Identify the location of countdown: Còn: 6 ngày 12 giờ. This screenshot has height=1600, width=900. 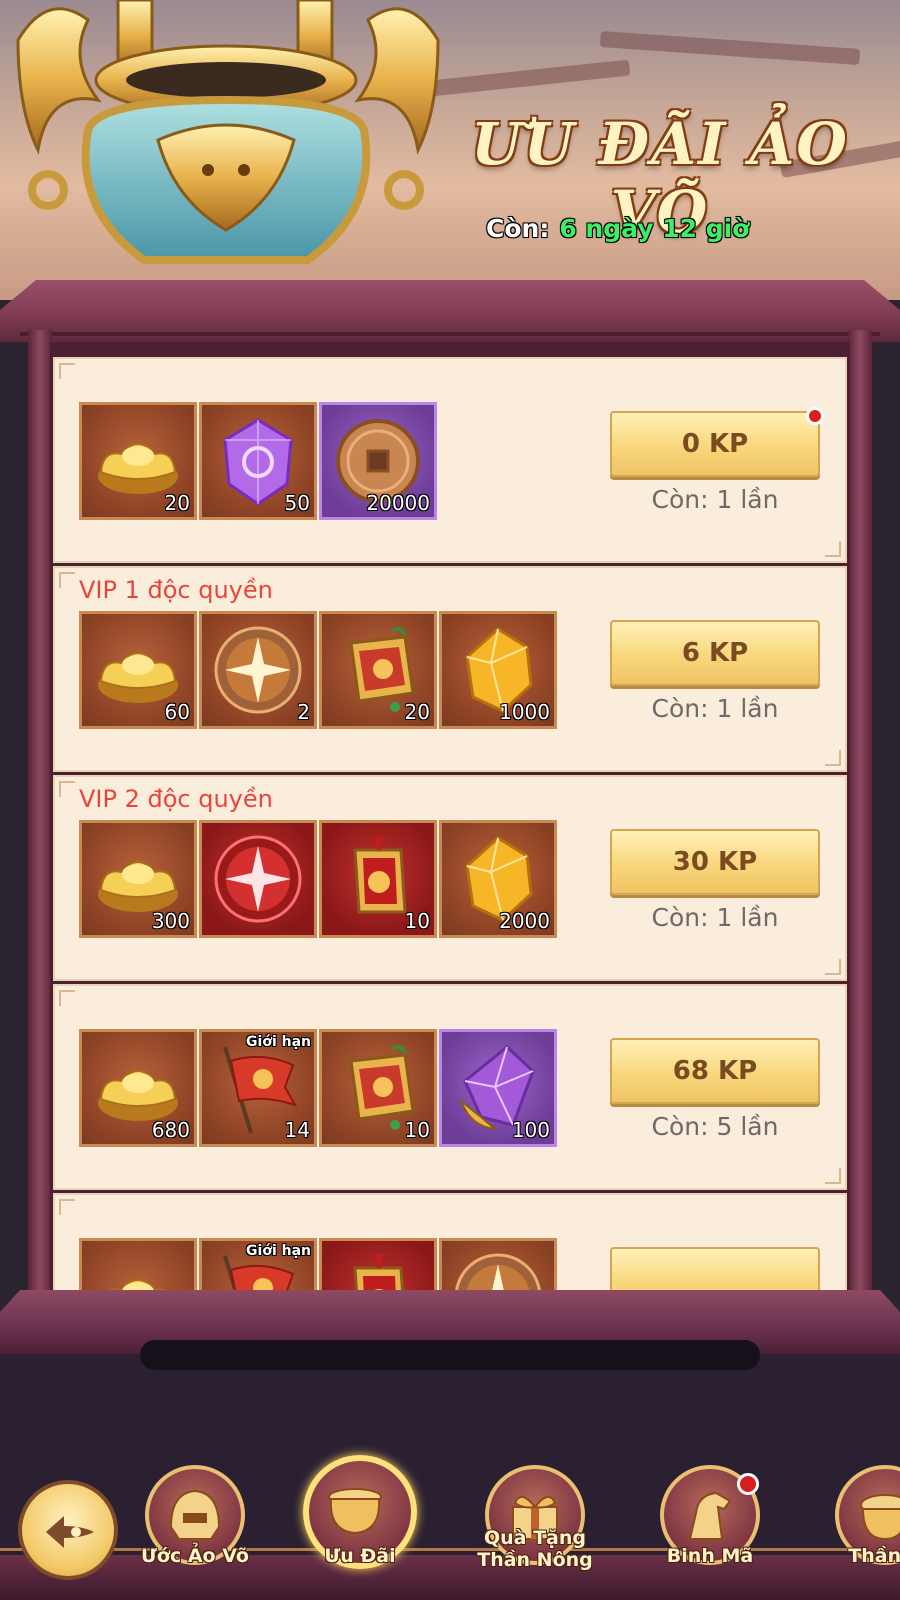
(617, 228).